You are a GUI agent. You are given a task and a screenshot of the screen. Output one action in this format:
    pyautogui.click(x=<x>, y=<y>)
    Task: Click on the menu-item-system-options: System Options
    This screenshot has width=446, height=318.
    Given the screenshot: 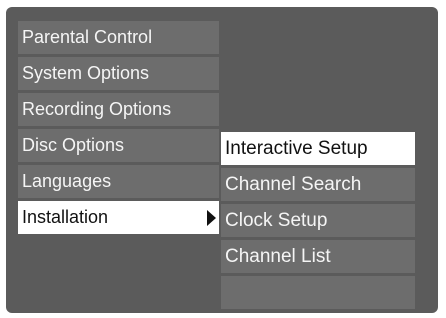 What is the action you would take?
    pyautogui.click(x=118, y=73)
    